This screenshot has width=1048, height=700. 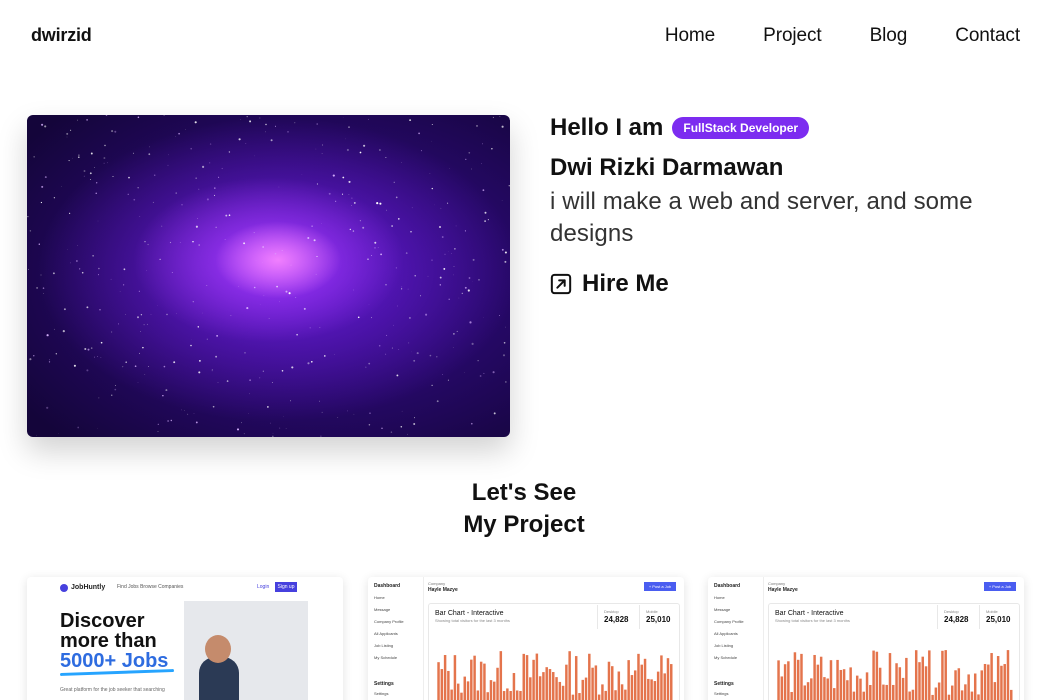 I want to click on post-job-button: + Post a Job, so click(x=660, y=586).